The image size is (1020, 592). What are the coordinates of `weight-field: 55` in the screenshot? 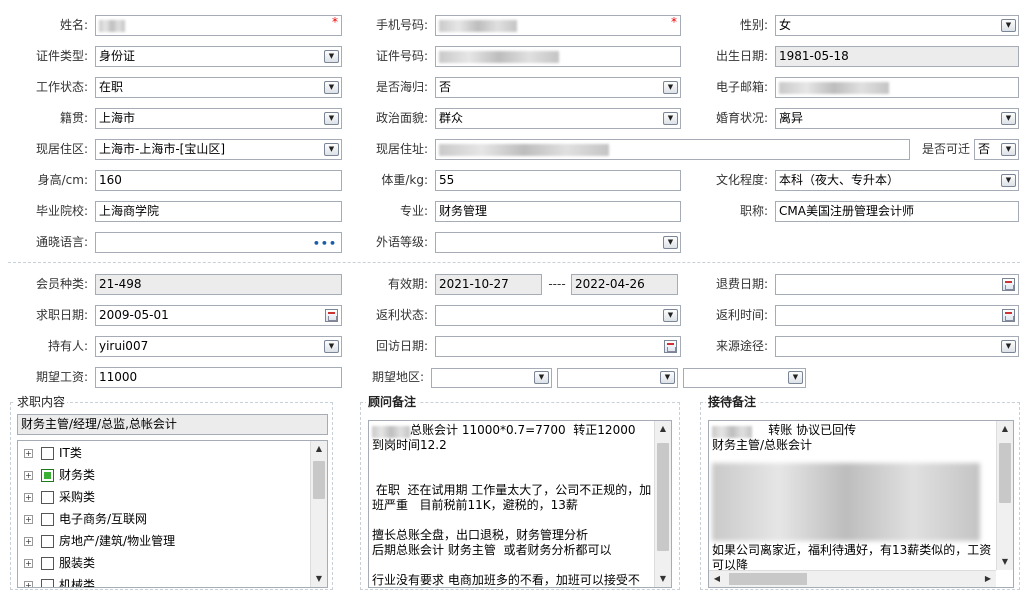 It's located at (558, 180).